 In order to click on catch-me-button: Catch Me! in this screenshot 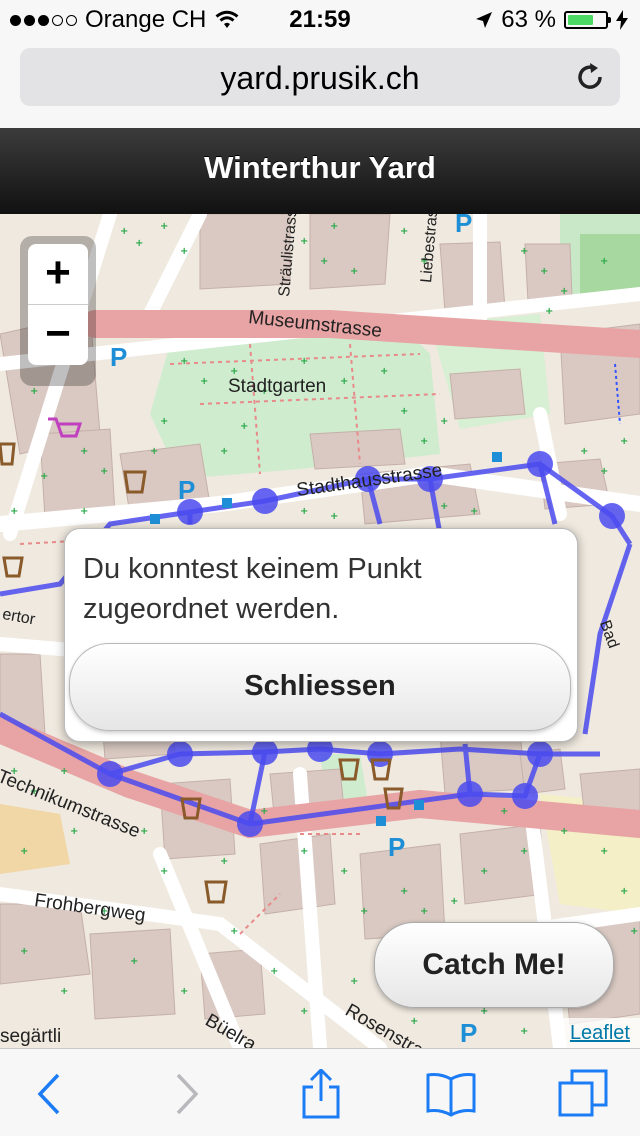, I will do `click(494, 965)`.